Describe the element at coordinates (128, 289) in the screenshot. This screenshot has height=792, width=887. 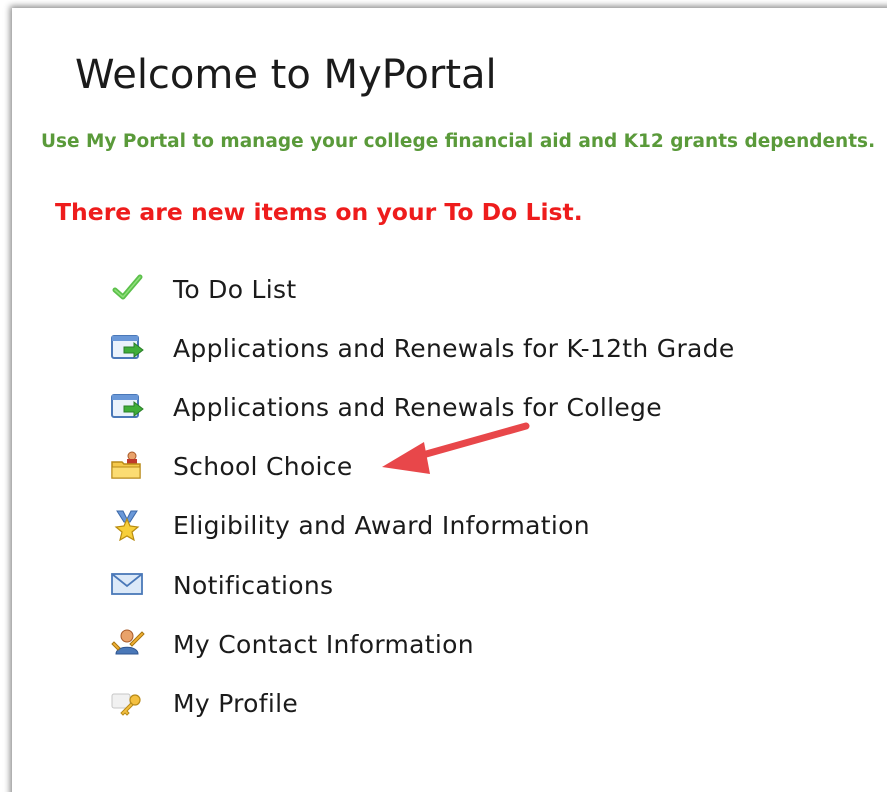
I see `checkmark-icon` at that location.